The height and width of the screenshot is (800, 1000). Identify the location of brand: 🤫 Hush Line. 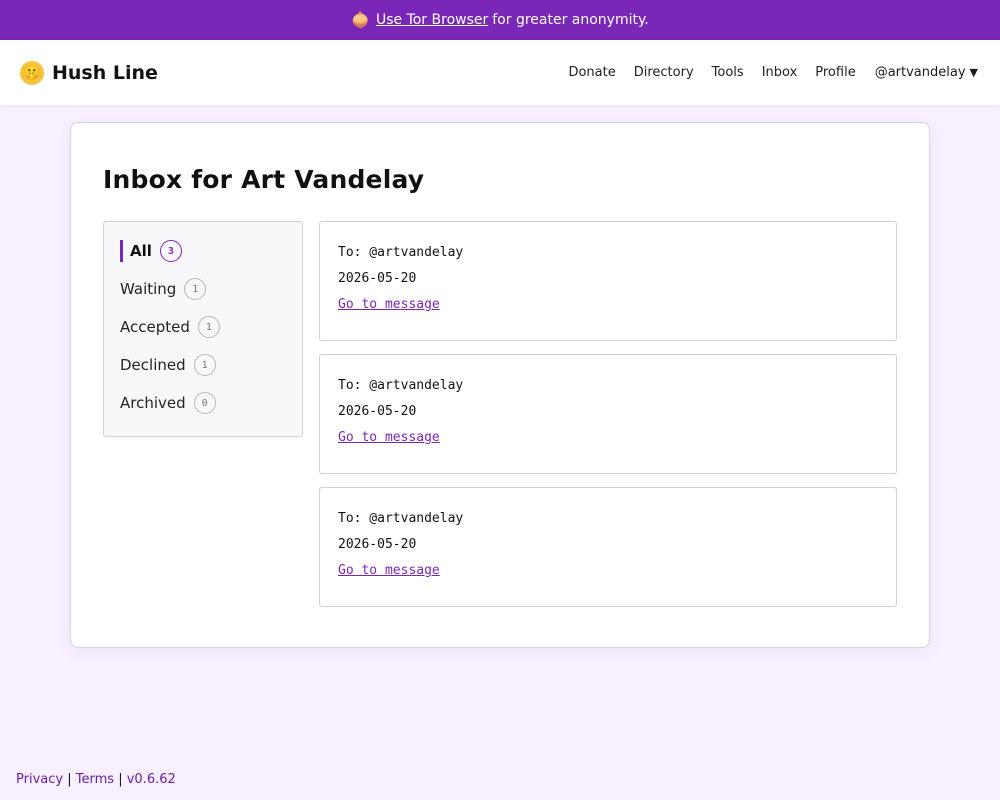
(89, 72).